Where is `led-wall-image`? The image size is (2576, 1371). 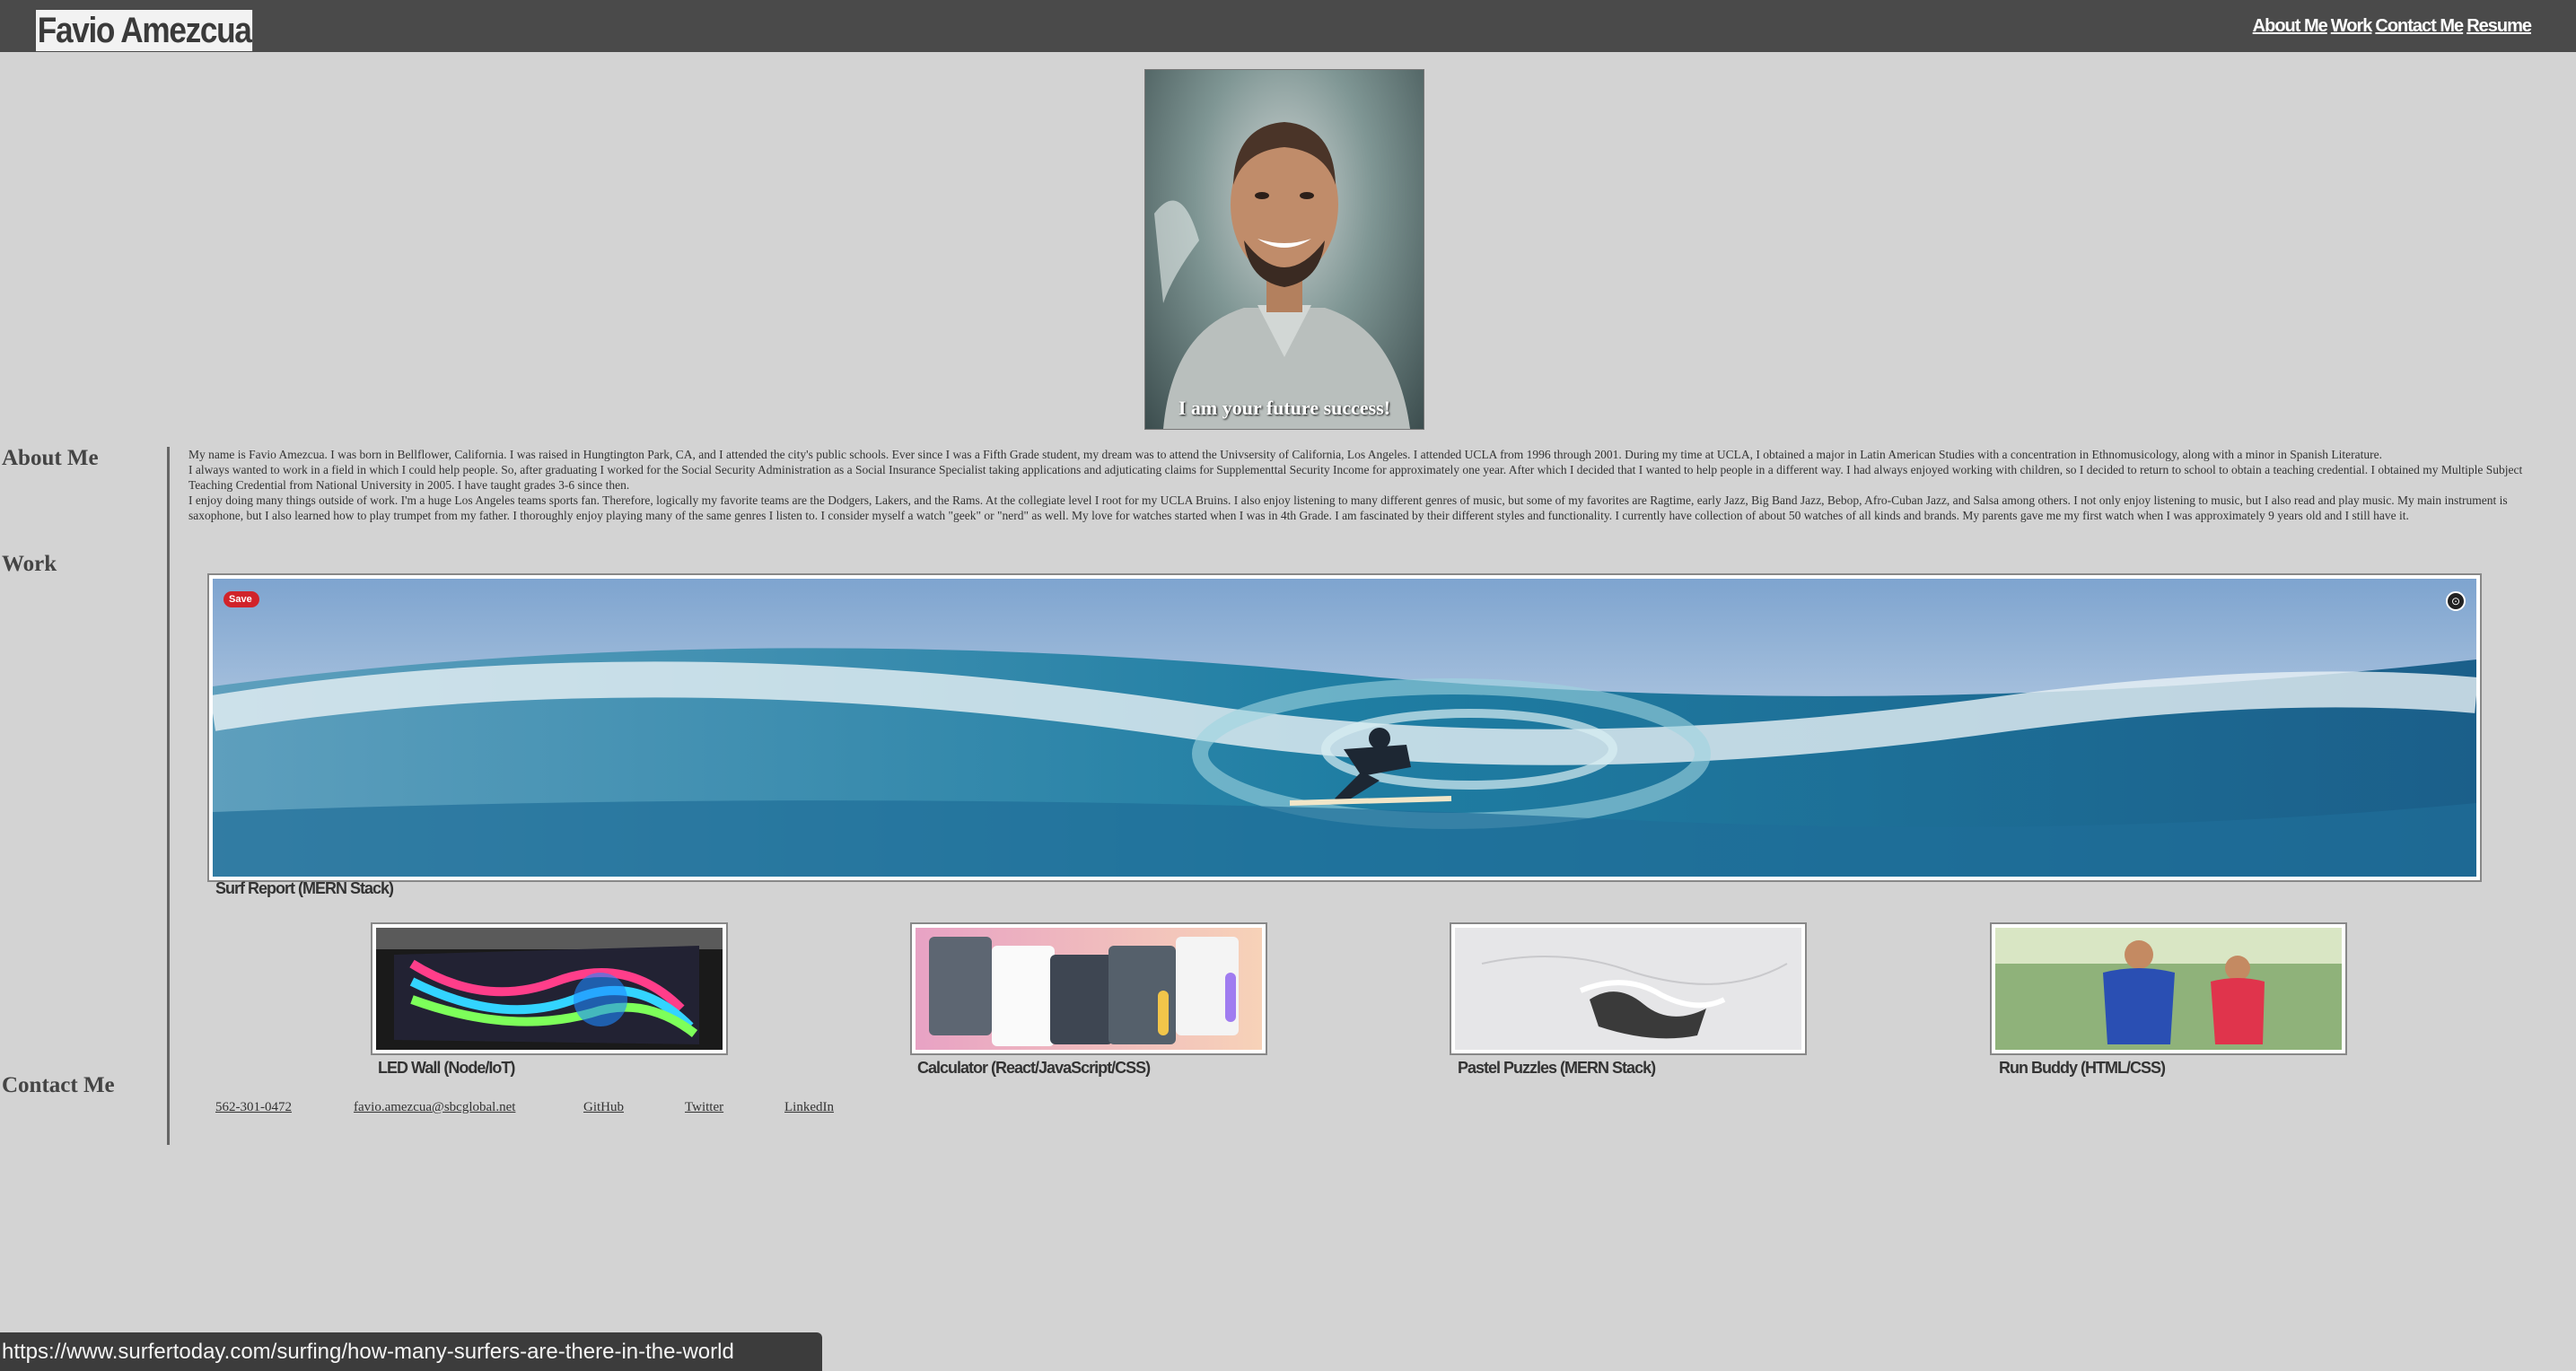 led-wall-image is located at coordinates (549, 989).